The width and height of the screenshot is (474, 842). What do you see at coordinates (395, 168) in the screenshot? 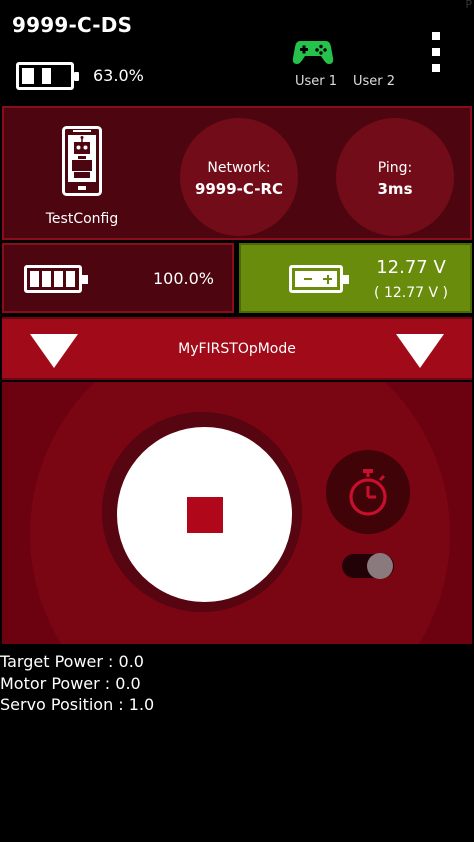
I see `ping-label: Ping:` at bounding box center [395, 168].